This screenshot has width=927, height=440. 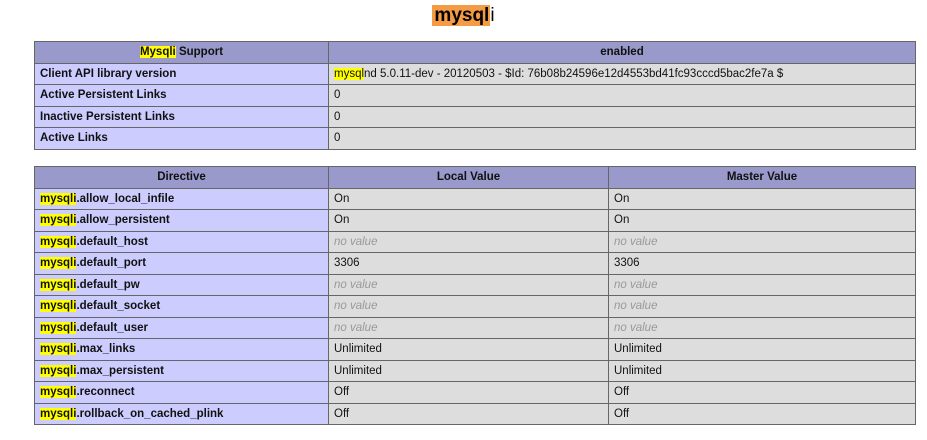 What do you see at coordinates (125, 198) in the screenshot?
I see `directive-name-suffix: .allow_local_infile` at bounding box center [125, 198].